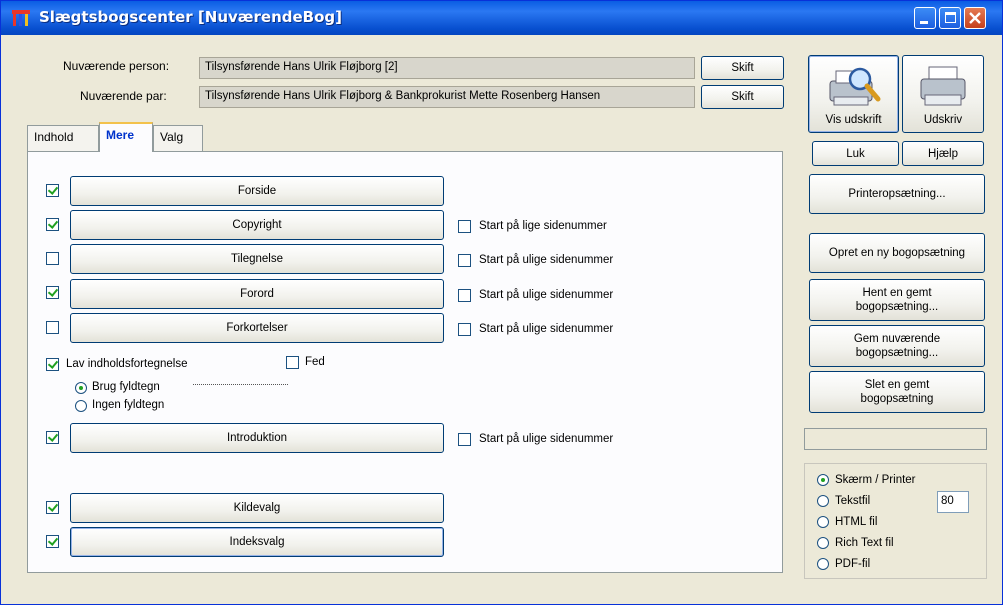 The width and height of the screenshot is (1003, 605). What do you see at coordinates (123, 96) in the screenshot?
I see `par-label: Nuværende par:` at bounding box center [123, 96].